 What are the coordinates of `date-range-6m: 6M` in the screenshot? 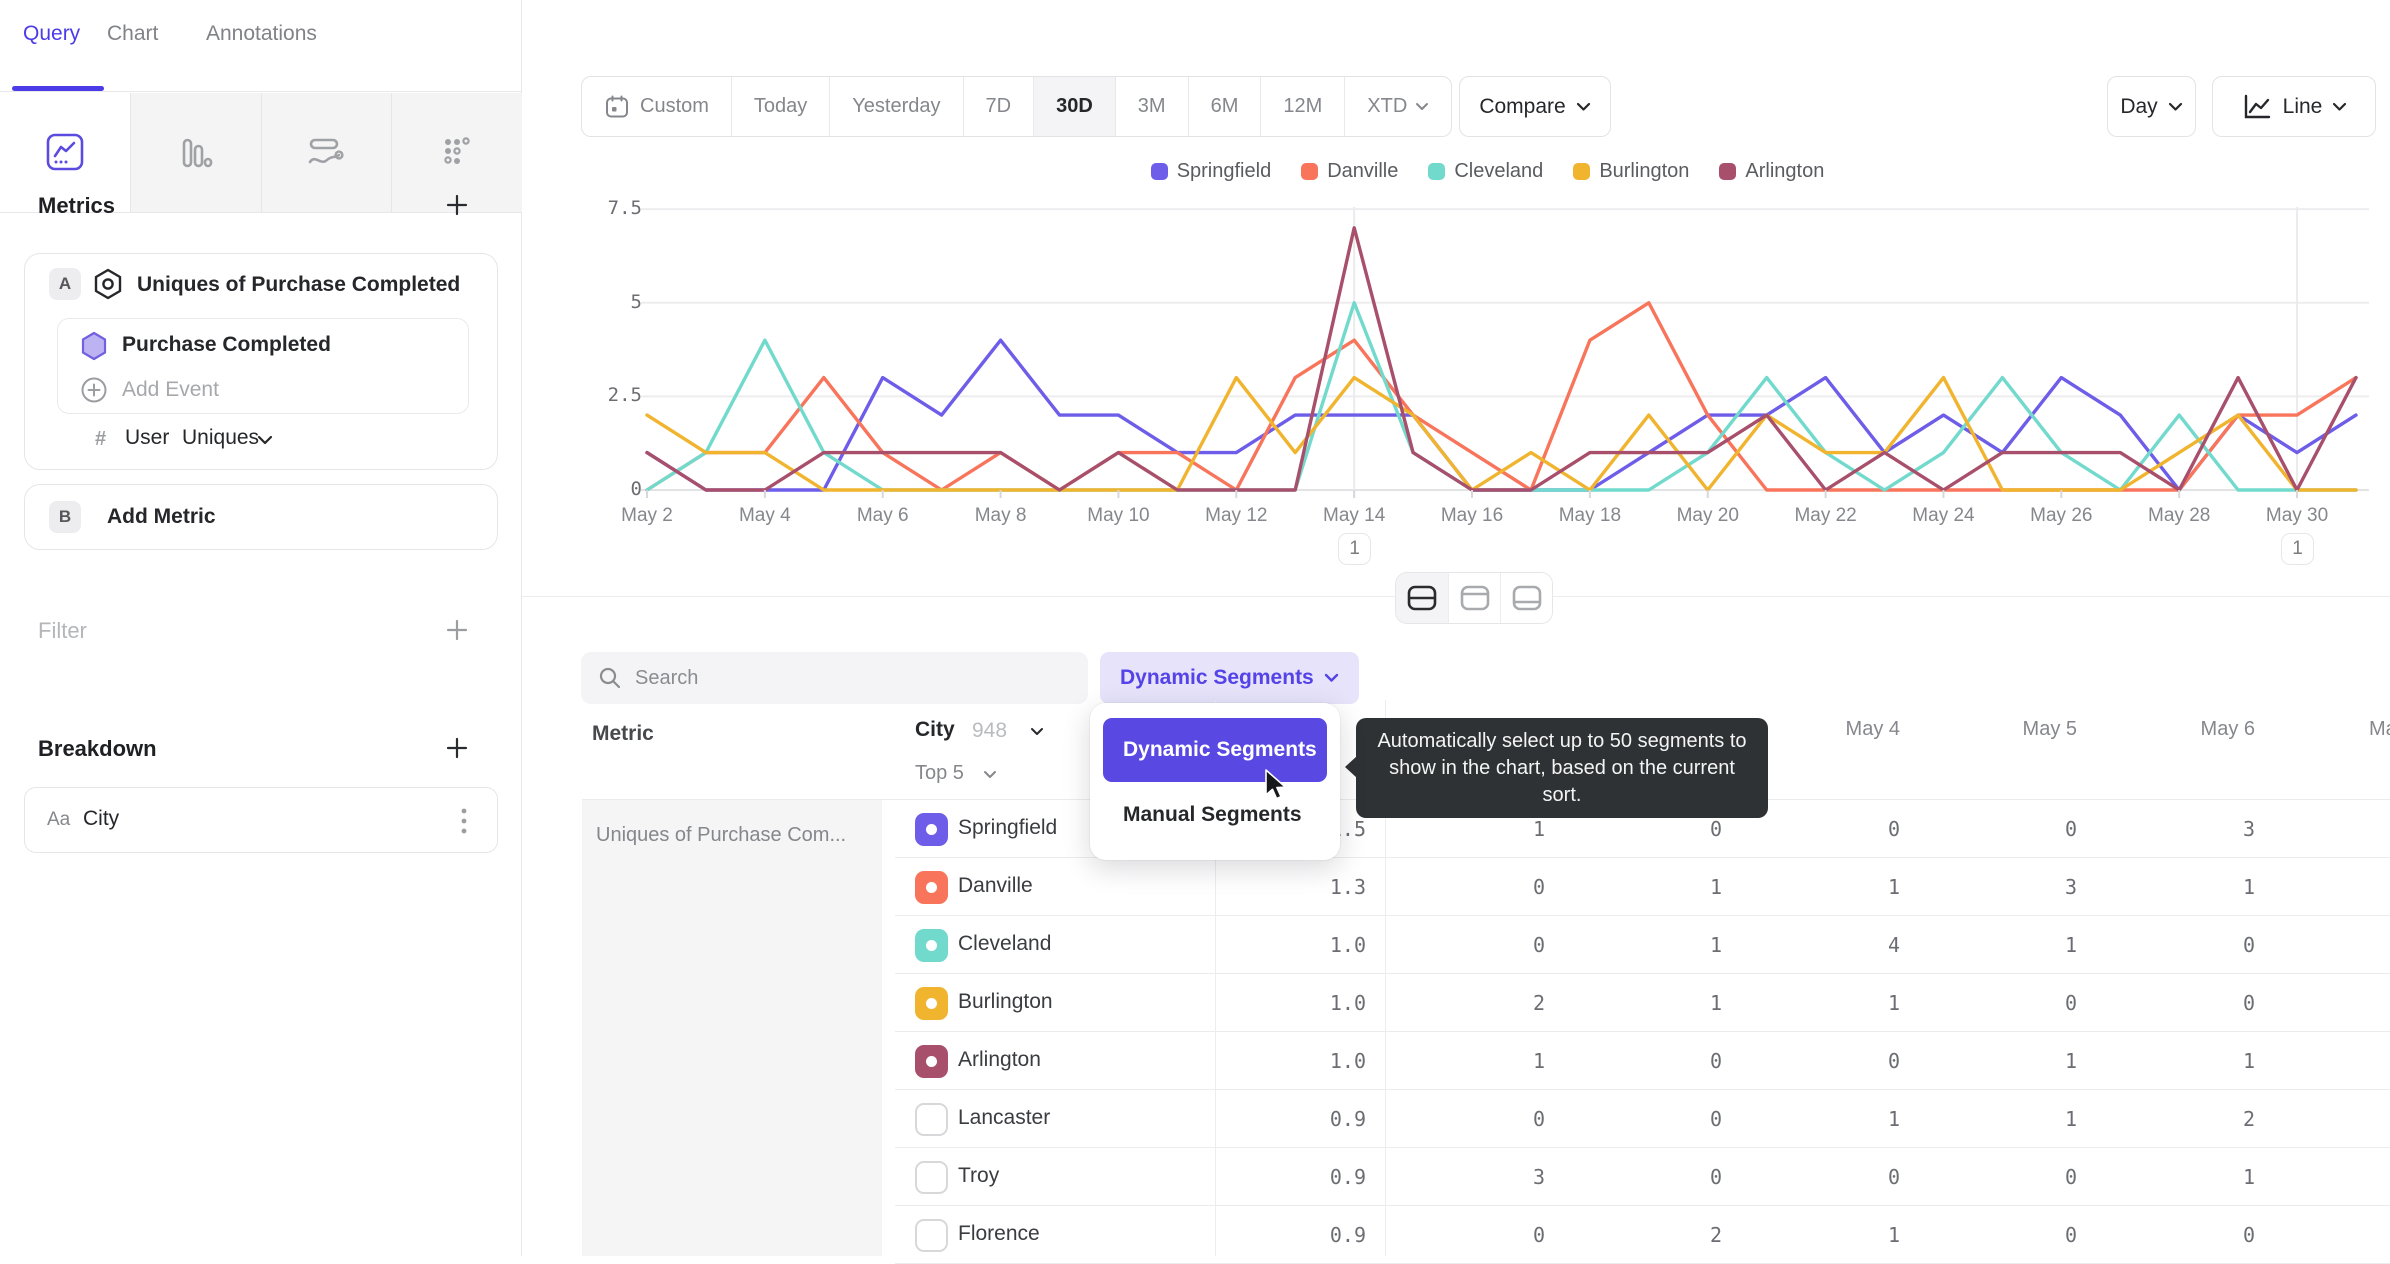 It's located at (1224, 106).